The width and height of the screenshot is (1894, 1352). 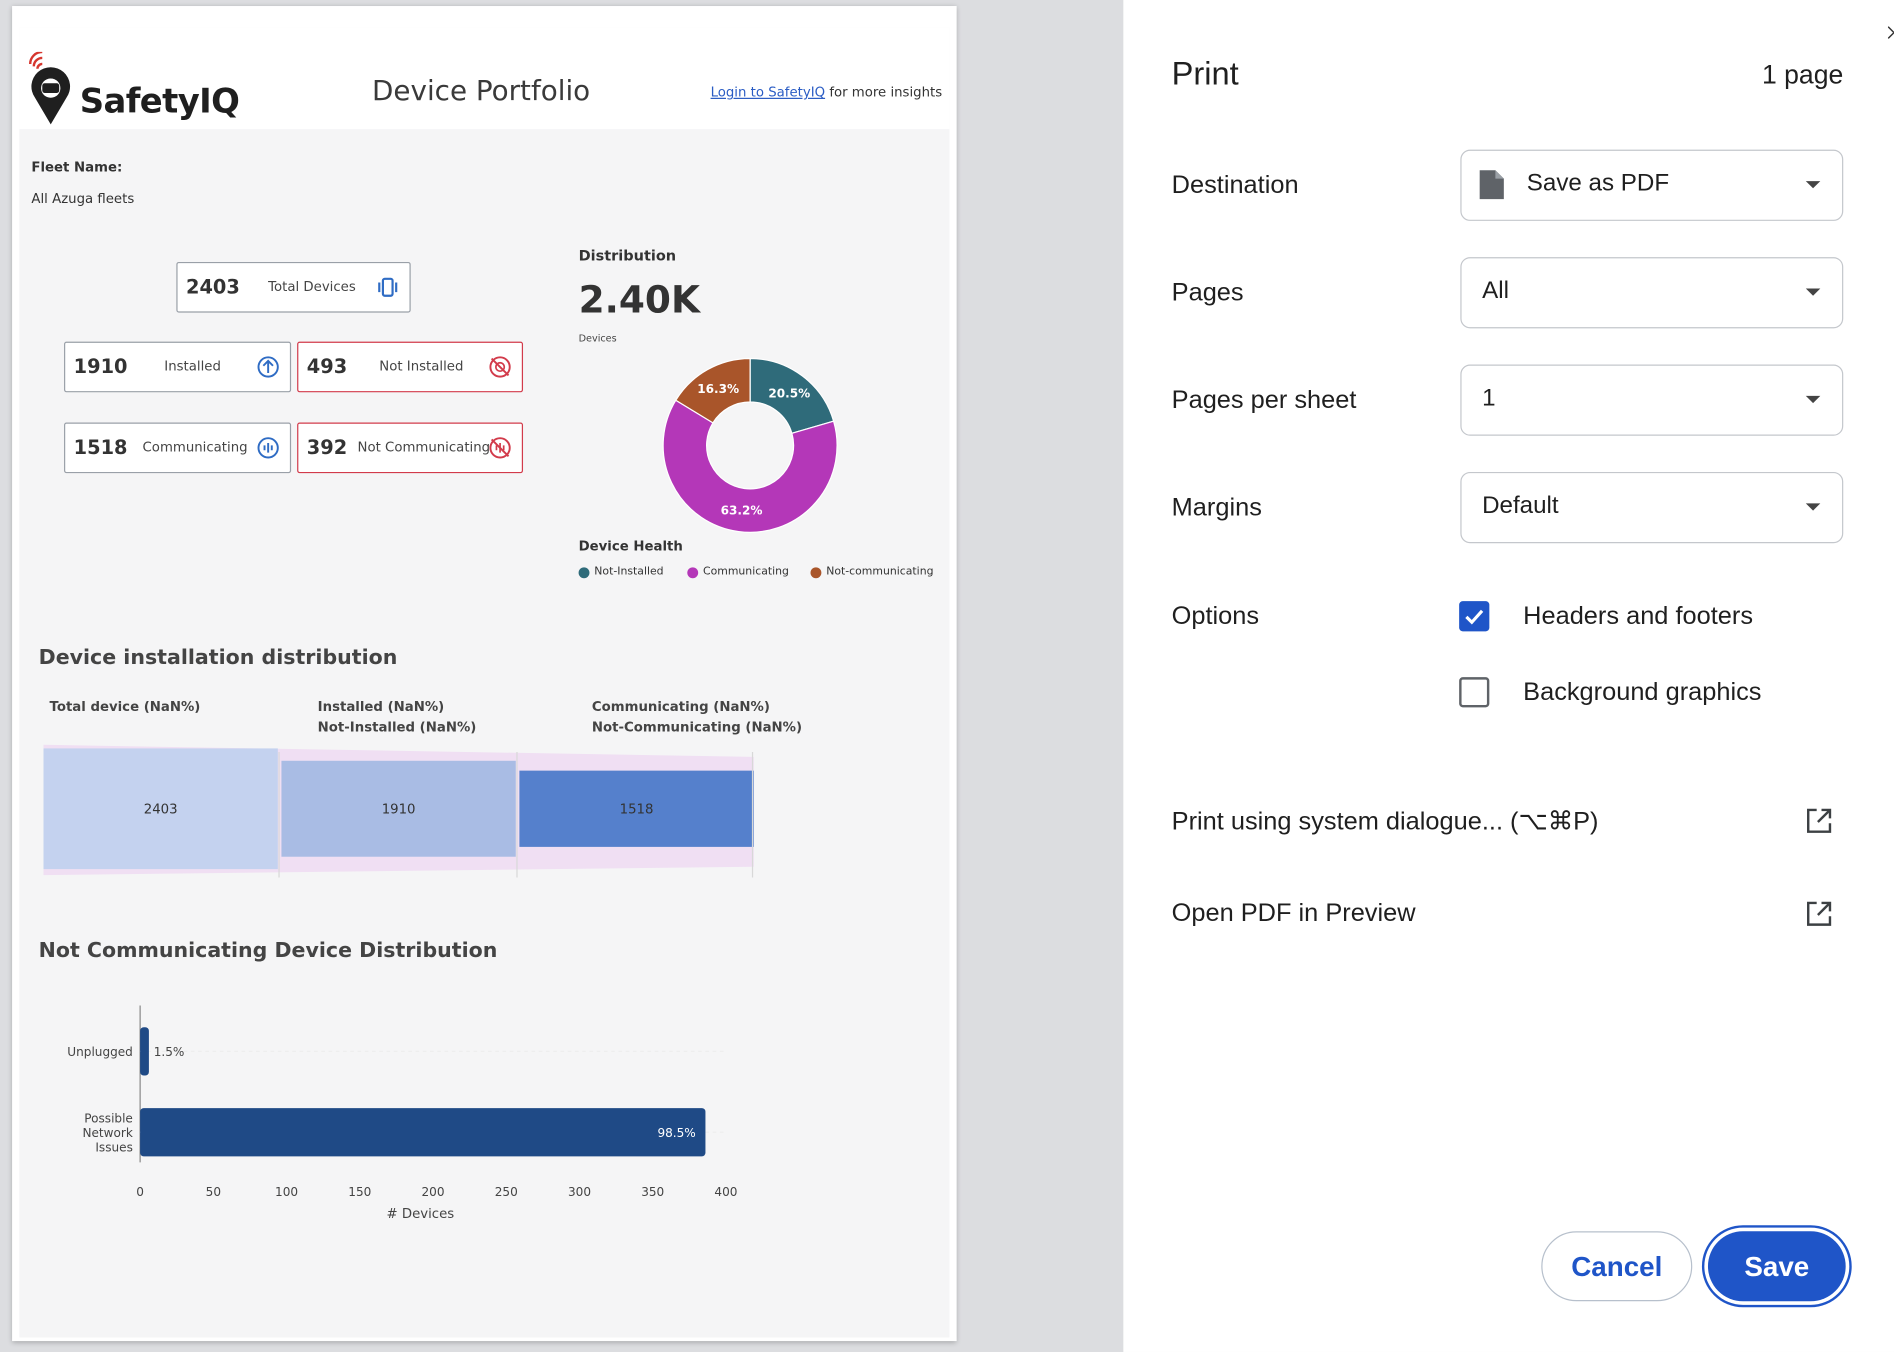 I want to click on kpi-value: 493, so click(x=327, y=366).